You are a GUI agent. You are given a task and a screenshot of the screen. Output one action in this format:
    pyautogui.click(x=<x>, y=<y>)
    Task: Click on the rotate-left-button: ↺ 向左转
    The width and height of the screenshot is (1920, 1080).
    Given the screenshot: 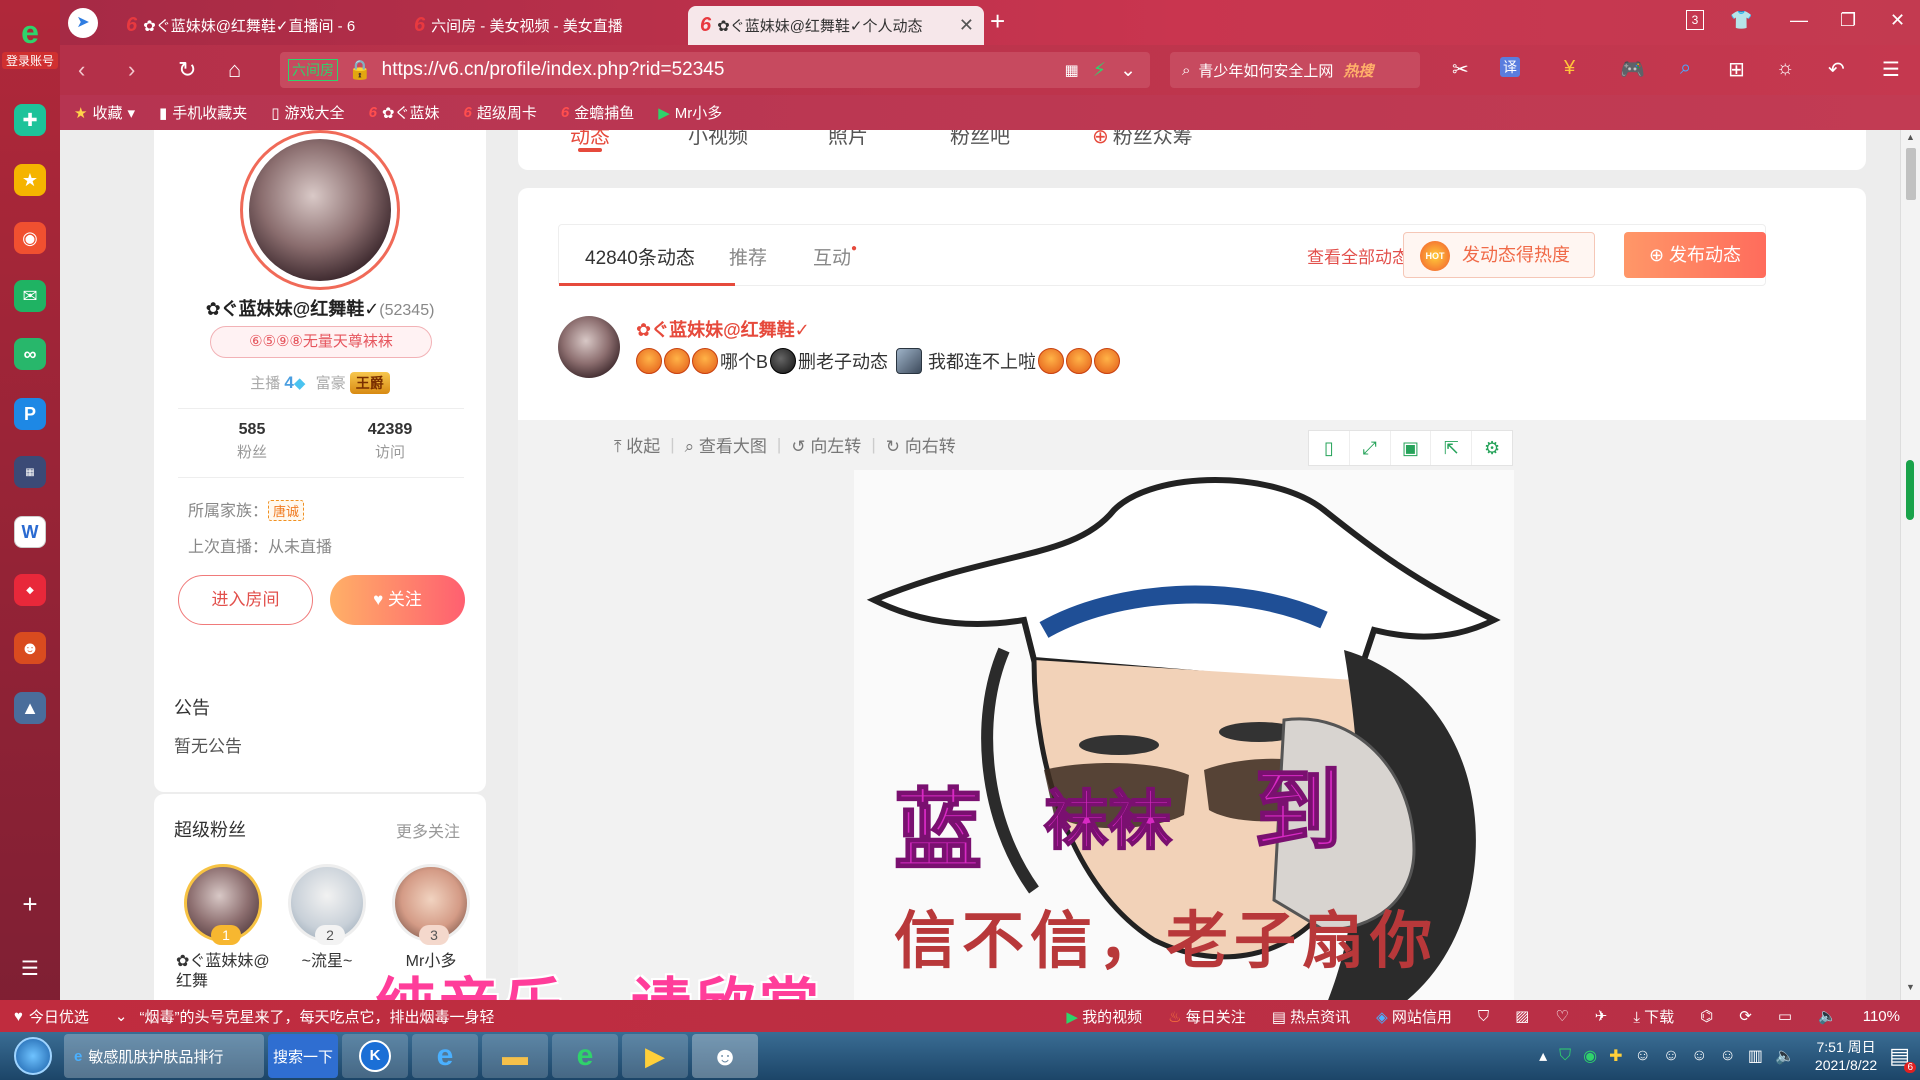 What is the action you would take?
    pyautogui.click(x=826, y=444)
    